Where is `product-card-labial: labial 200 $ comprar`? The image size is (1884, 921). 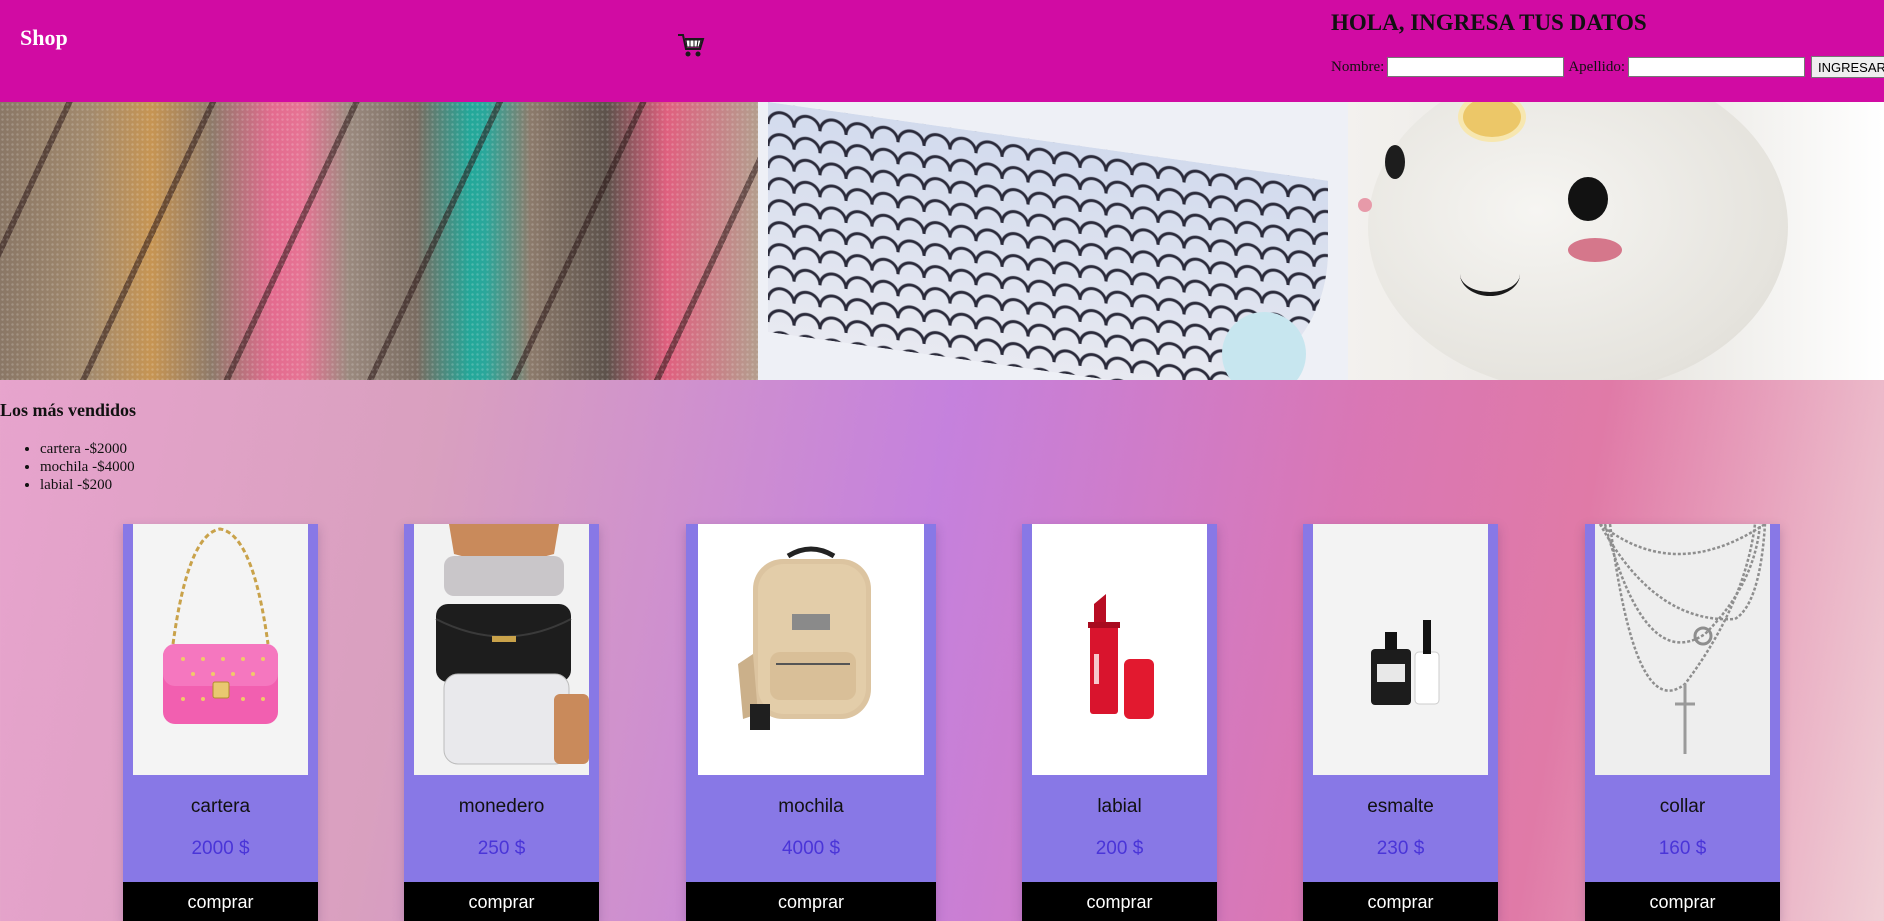 product-card-labial: labial 200 $ comprar is located at coordinates (1119, 722).